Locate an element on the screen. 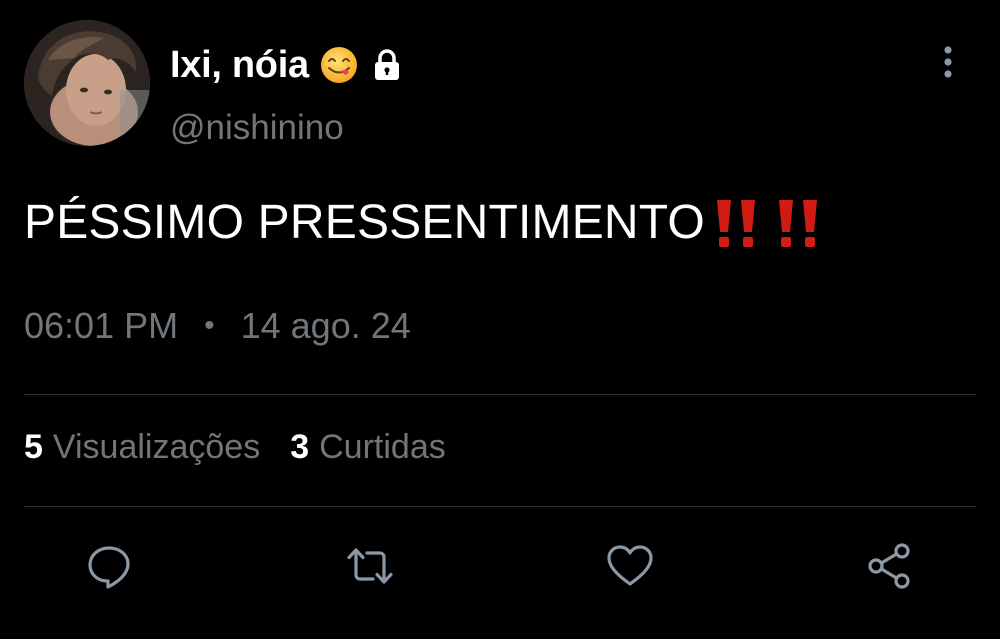 The image size is (1000, 639). tweet-text-row: PÉSSIMO PRESSENTIMENTO is located at coordinates (426, 222).